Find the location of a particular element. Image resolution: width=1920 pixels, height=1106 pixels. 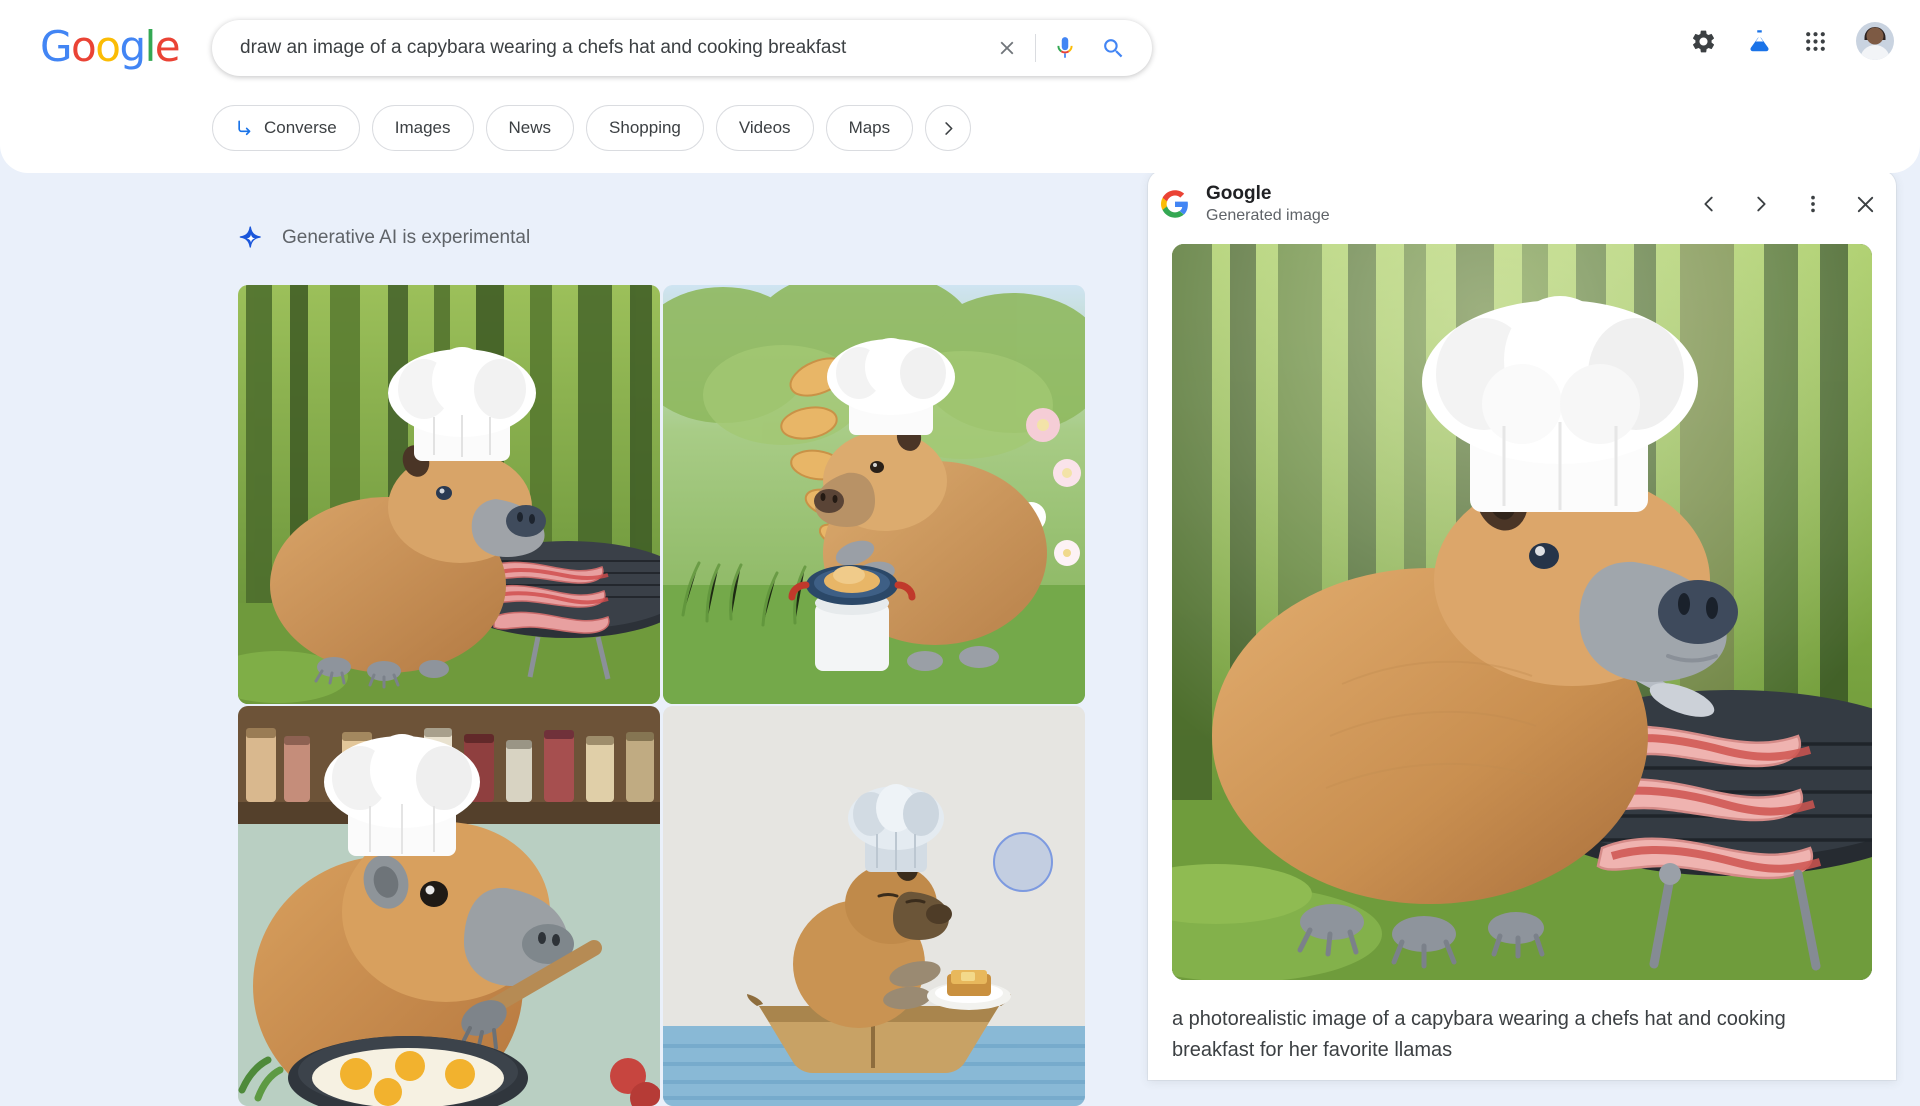

chip-label: Images is located at coordinates (422, 127).